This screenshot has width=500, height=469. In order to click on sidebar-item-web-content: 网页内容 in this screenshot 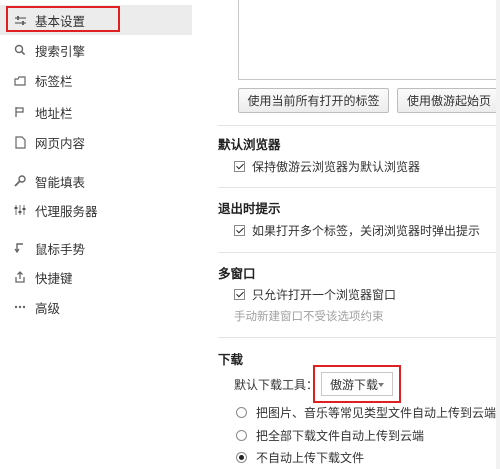, I will do `click(96, 142)`.